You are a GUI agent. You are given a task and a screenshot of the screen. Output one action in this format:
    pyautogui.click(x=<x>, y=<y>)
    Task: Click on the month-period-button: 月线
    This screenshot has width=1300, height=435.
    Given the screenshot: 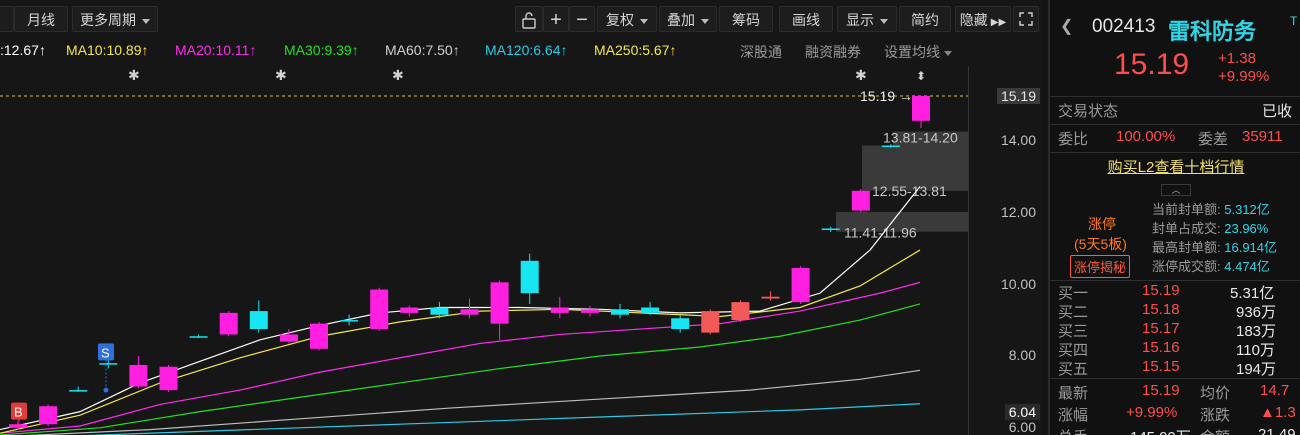 What is the action you would take?
    pyautogui.click(x=41, y=19)
    